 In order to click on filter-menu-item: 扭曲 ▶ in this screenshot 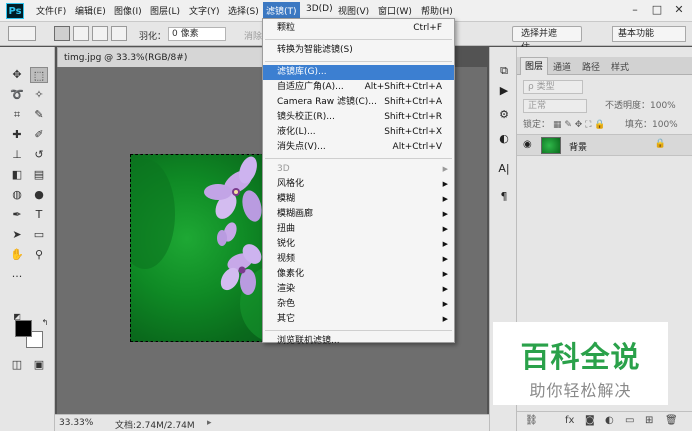, I will do `click(358, 229)`.